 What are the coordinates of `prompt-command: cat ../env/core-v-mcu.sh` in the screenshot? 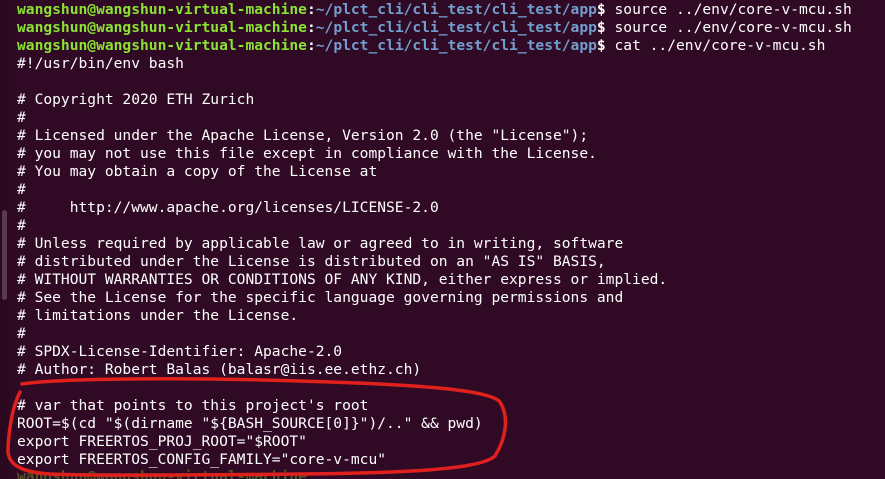 It's located at (715, 45).